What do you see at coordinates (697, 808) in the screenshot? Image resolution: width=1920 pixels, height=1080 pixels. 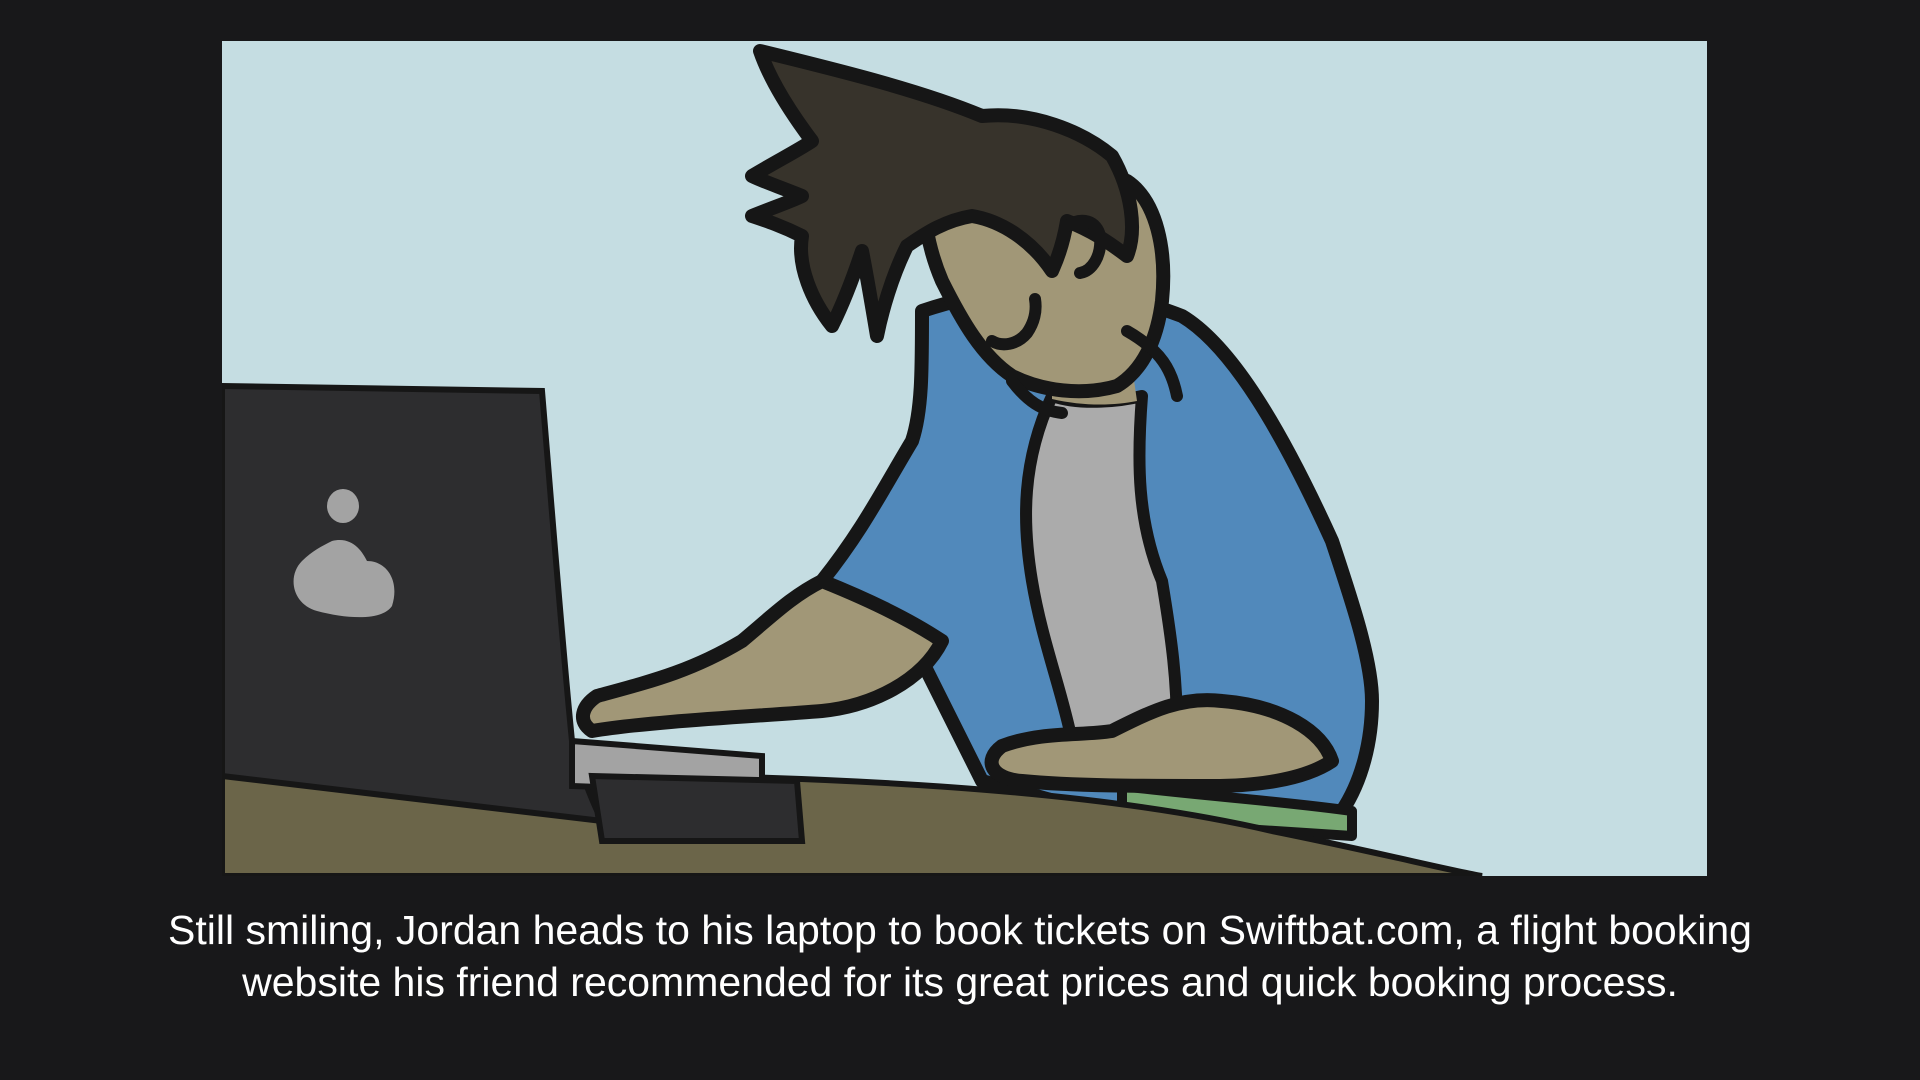 I see `laptop-base` at bounding box center [697, 808].